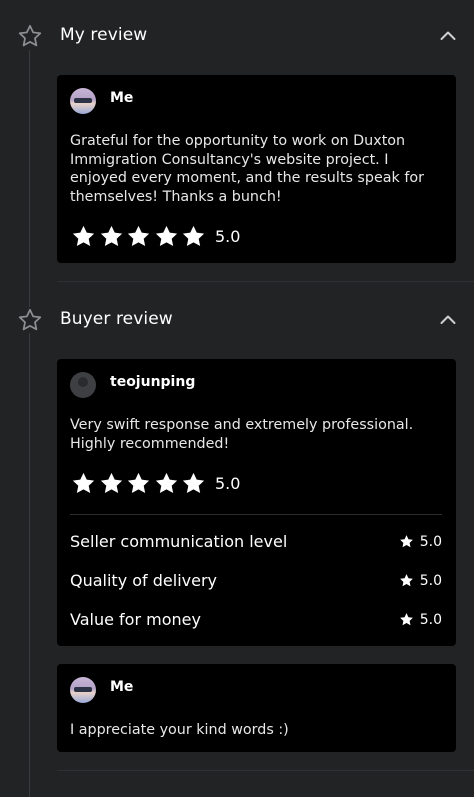 Image resolution: width=474 pixels, height=797 pixels. What do you see at coordinates (237, 36) in the screenshot?
I see `my-review-header: My review` at bounding box center [237, 36].